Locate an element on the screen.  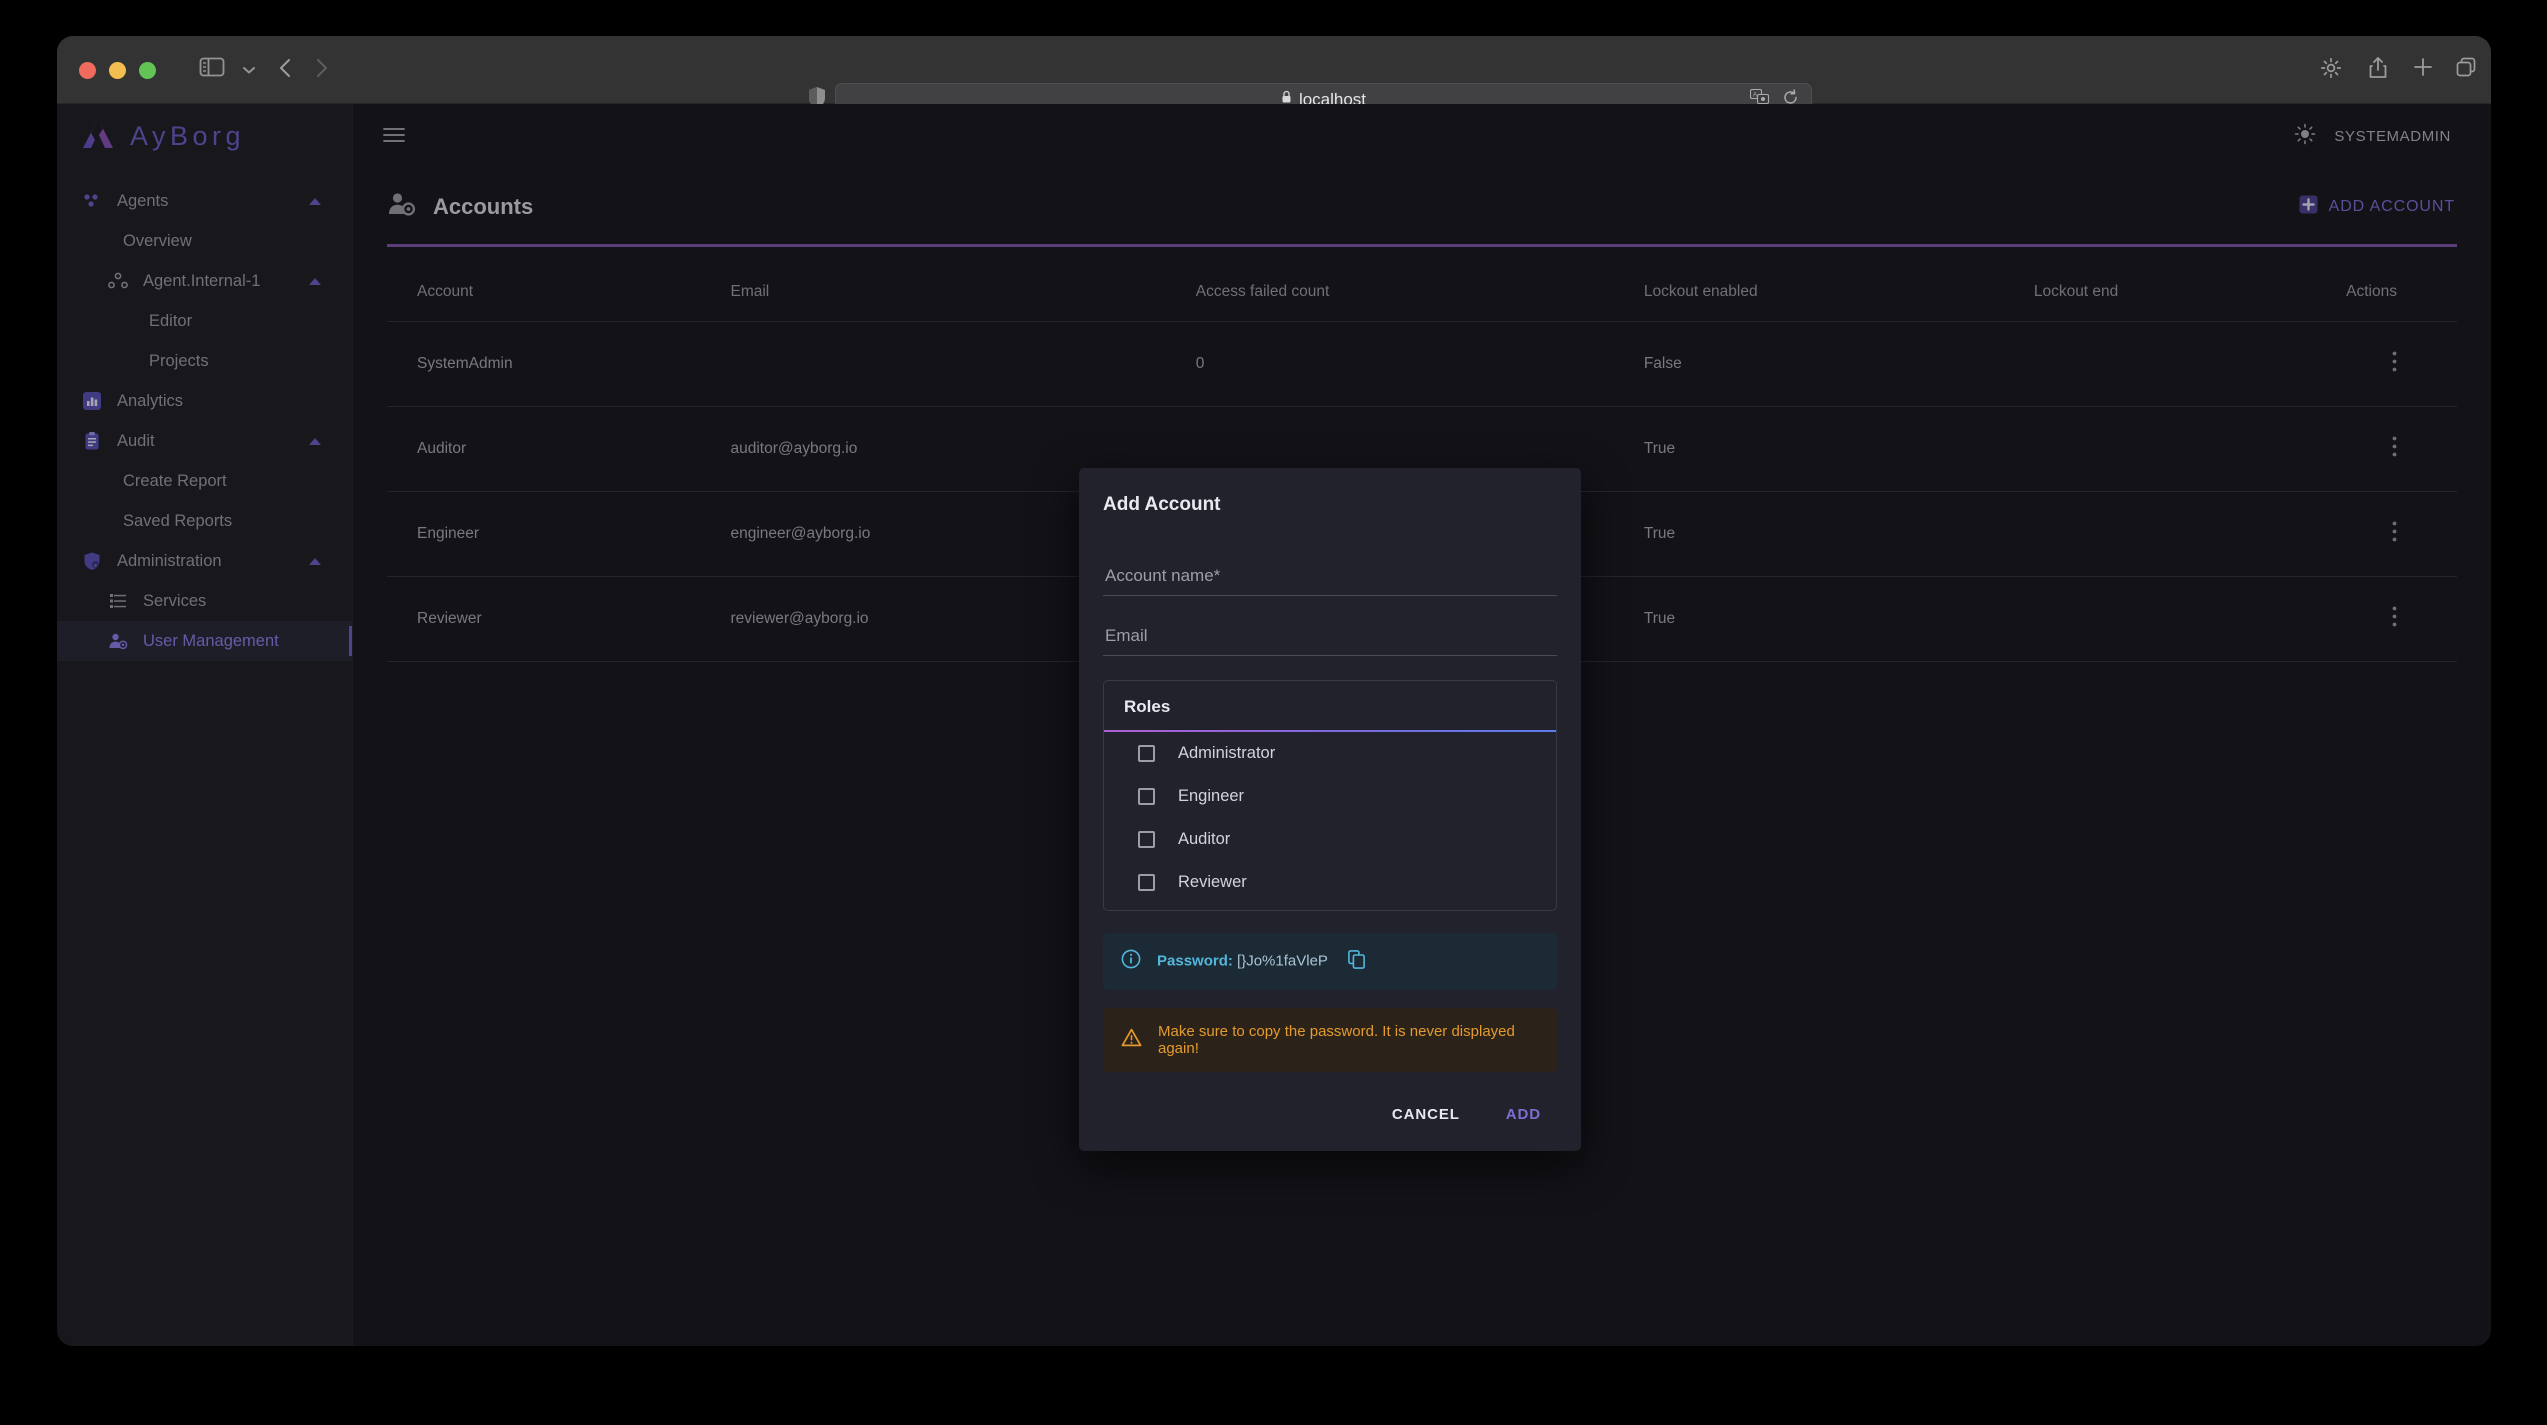
chevron-down-icon is located at coordinates (249, 71).